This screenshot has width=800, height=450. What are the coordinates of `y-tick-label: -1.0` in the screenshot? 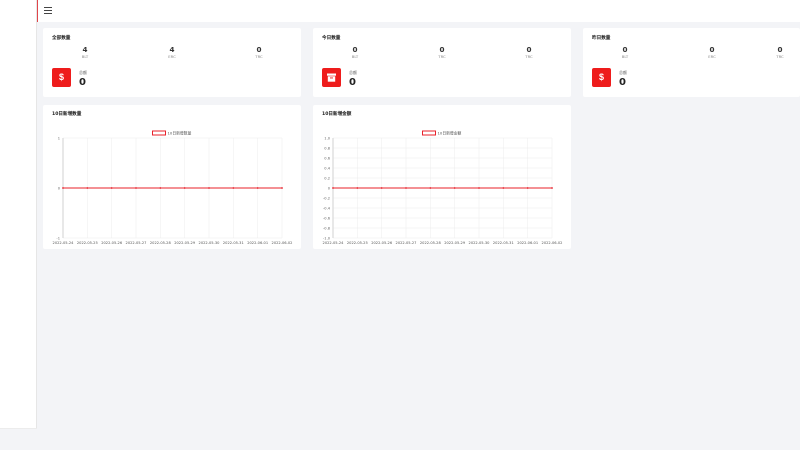 It's located at (327, 238).